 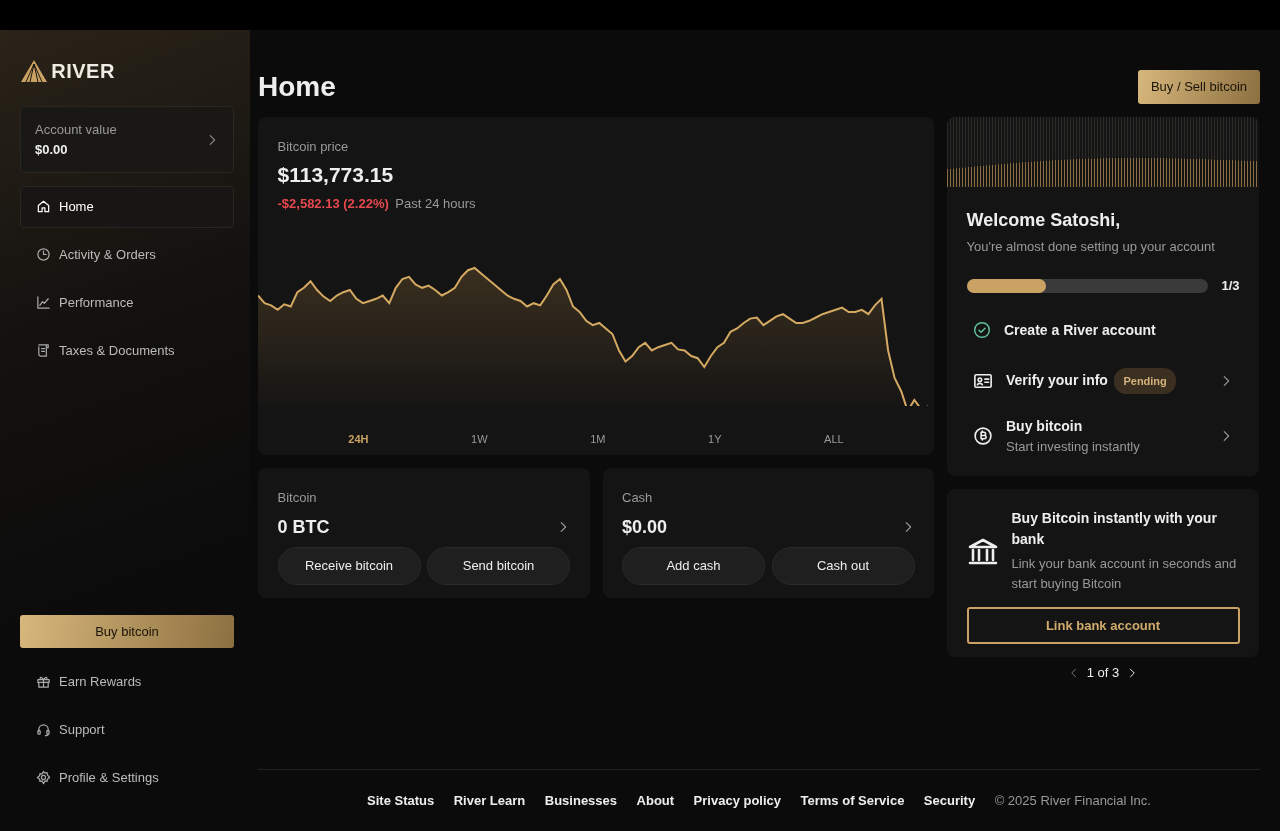 What do you see at coordinates (297, 87) in the screenshot?
I see `page-title: Home` at bounding box center [297, 87].